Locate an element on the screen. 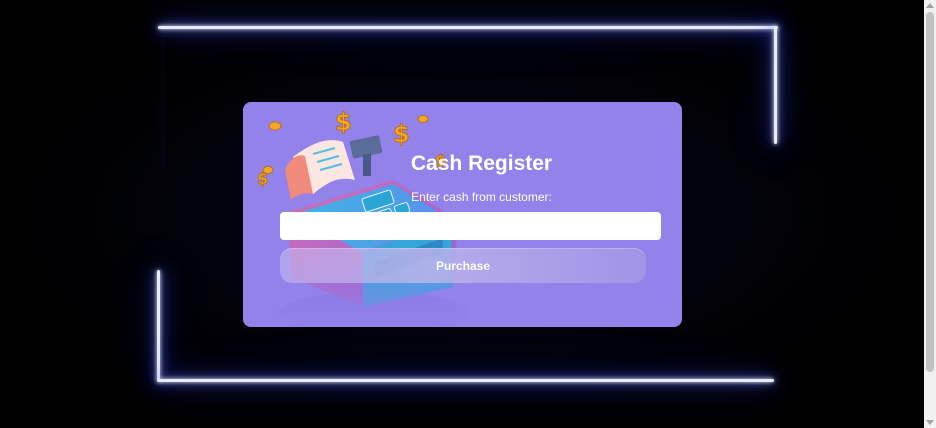 This screenshot has width=936, height=428. scroll-down-arrow-icon is located at coordinates (930, 422).